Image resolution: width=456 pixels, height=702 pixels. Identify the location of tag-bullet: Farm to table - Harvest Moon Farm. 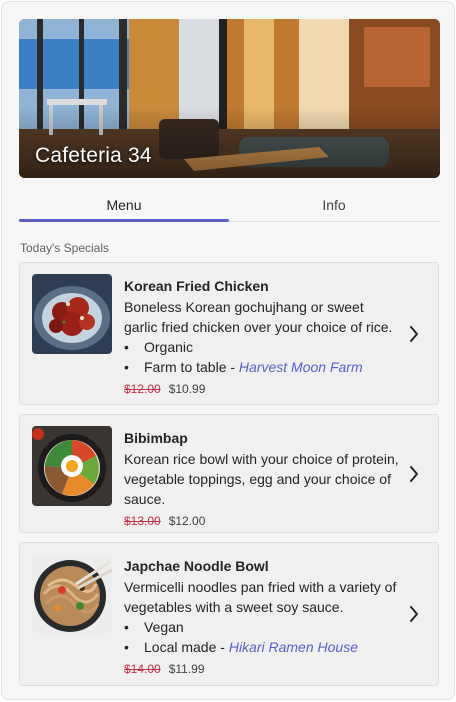
(262, 367).